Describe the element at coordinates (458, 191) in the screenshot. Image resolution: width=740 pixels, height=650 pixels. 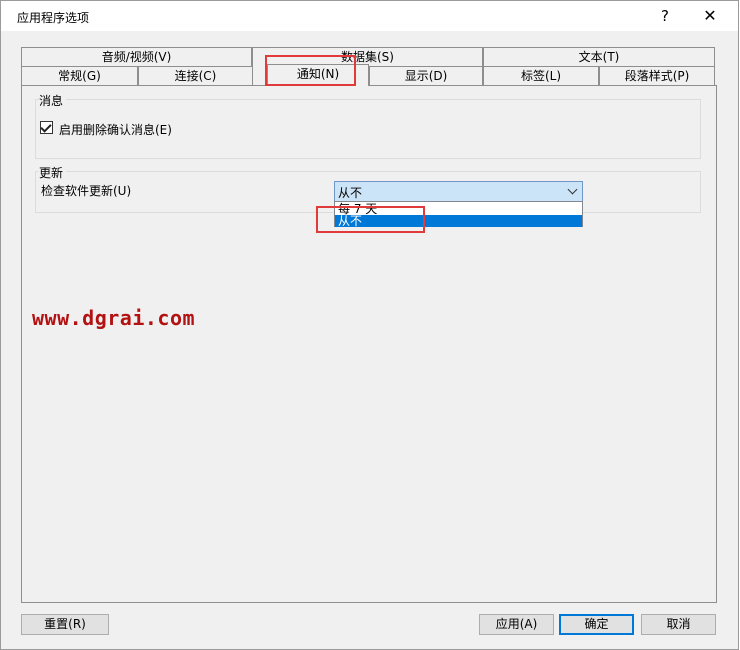
I see `update-frequency-select: 从不` at that location.